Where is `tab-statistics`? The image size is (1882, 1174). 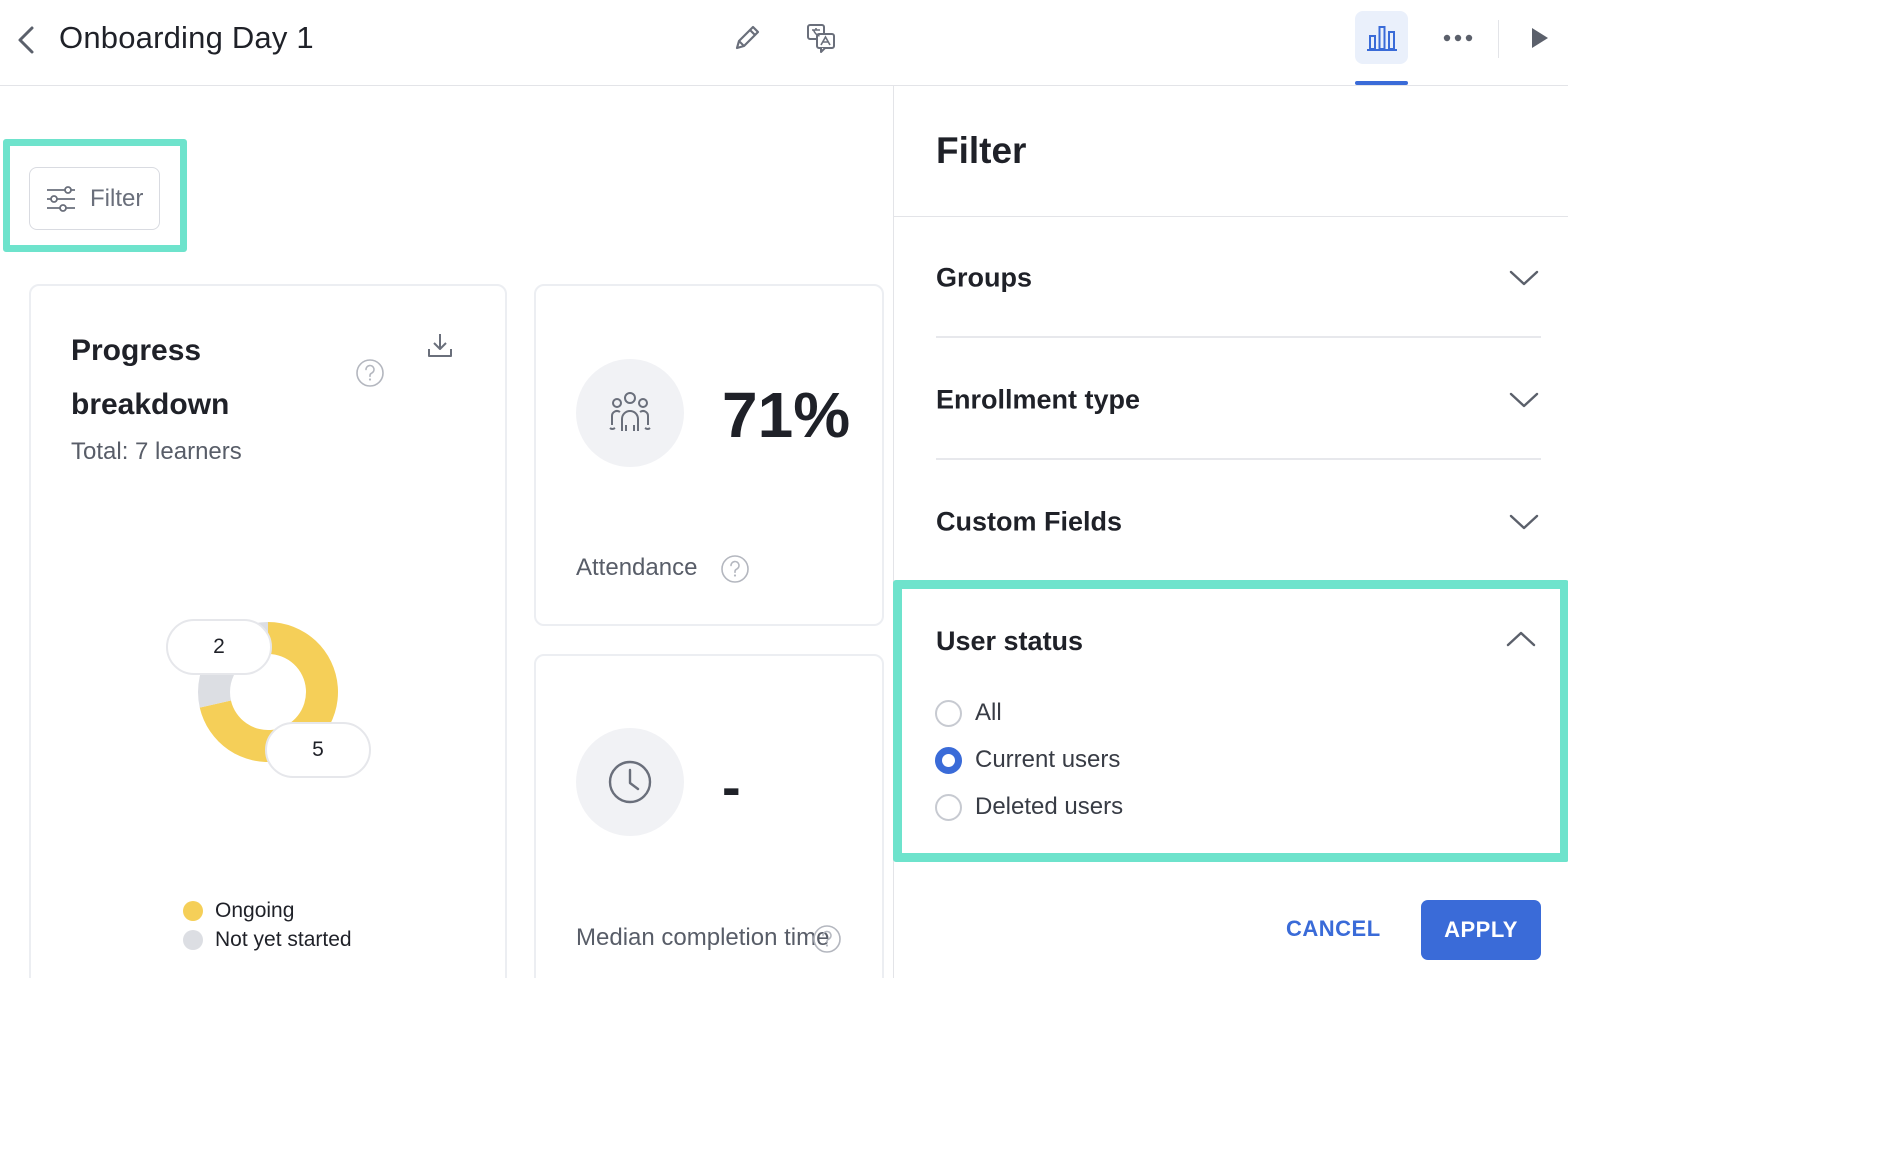
tab-statistics is located at coordinates (1381, 37).